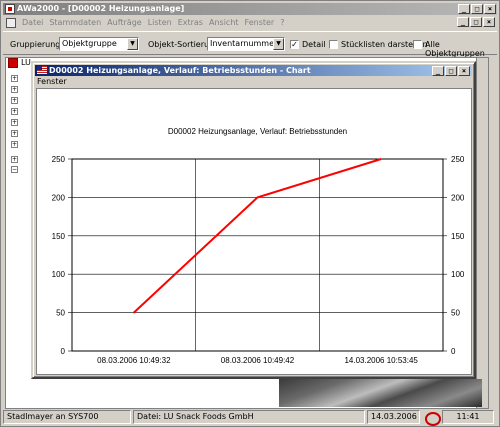 The image size is (500, 427). What do you see at coordinates (476, 22) in the screenshot?
I see `mdi-restore-button: □` at bounding box center [476, 22].